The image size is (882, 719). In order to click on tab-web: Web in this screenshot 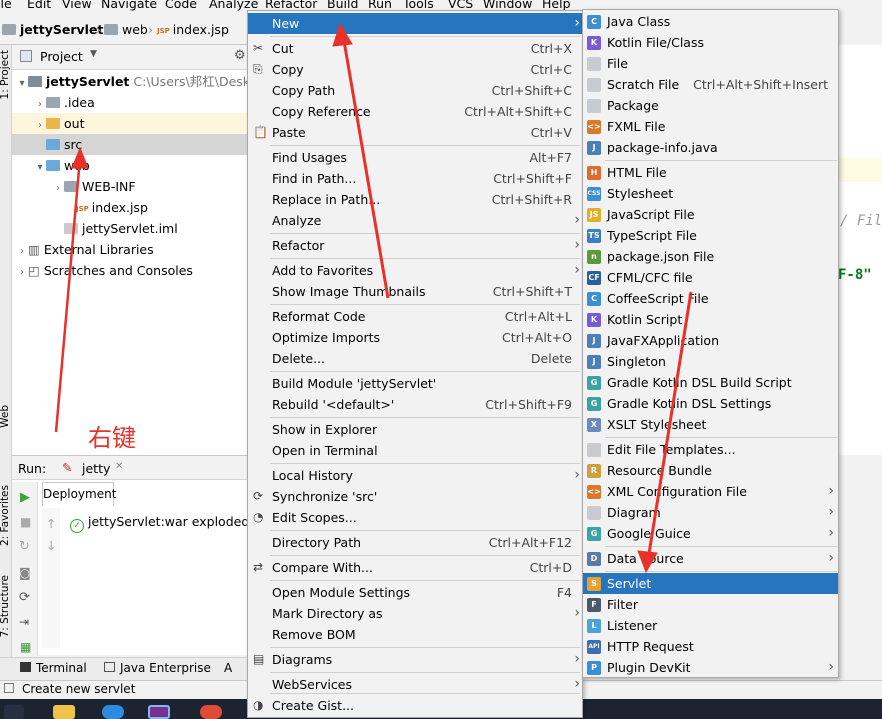, I will do `click(5, 416)`.